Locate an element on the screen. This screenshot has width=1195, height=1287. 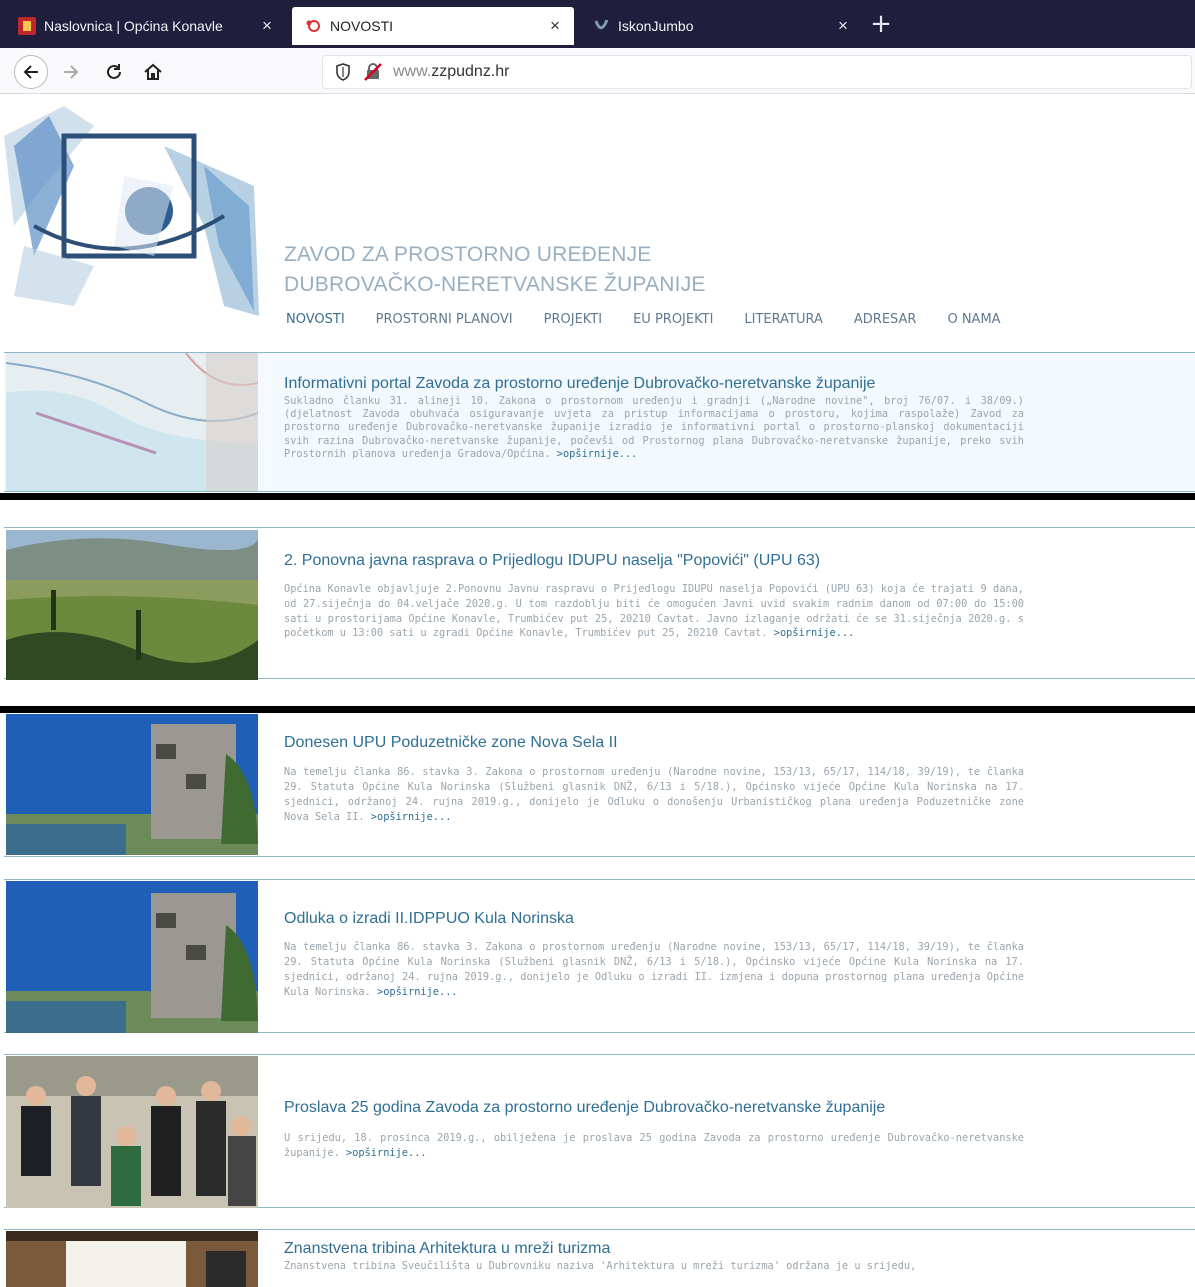
site-logo is located at coordinates (134, 211).